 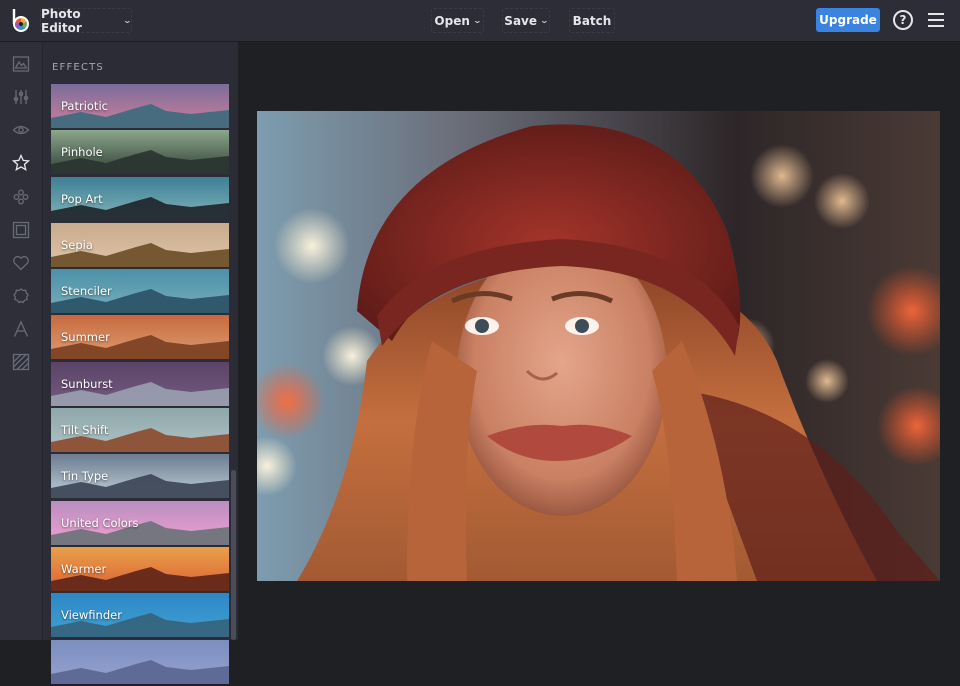 What do you see at coordinates (21, 329) in the screenshot?
I see `text-icon` at bounding box center [21, 329].